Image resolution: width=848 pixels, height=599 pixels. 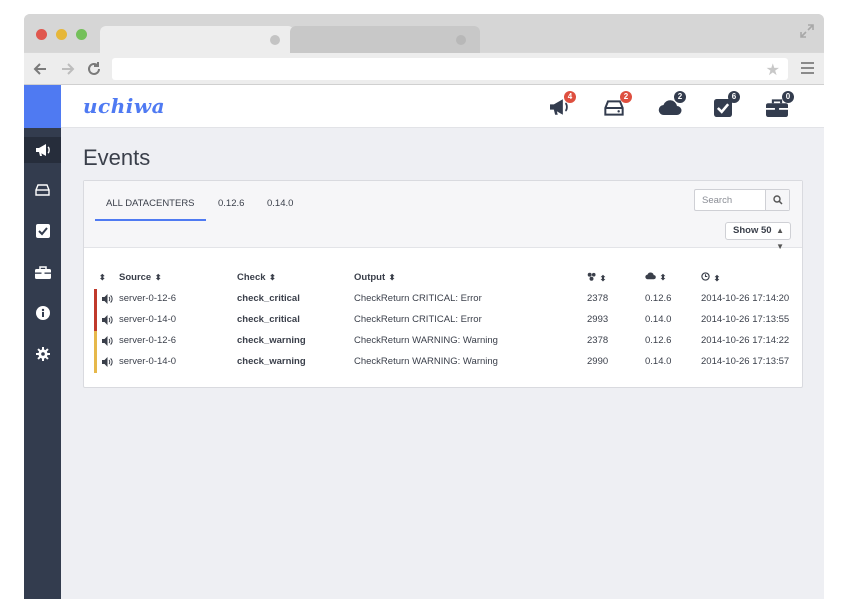 I want to click on tab-datacenter-0-12-6: 0.12.6, so click(x=231, y=208).